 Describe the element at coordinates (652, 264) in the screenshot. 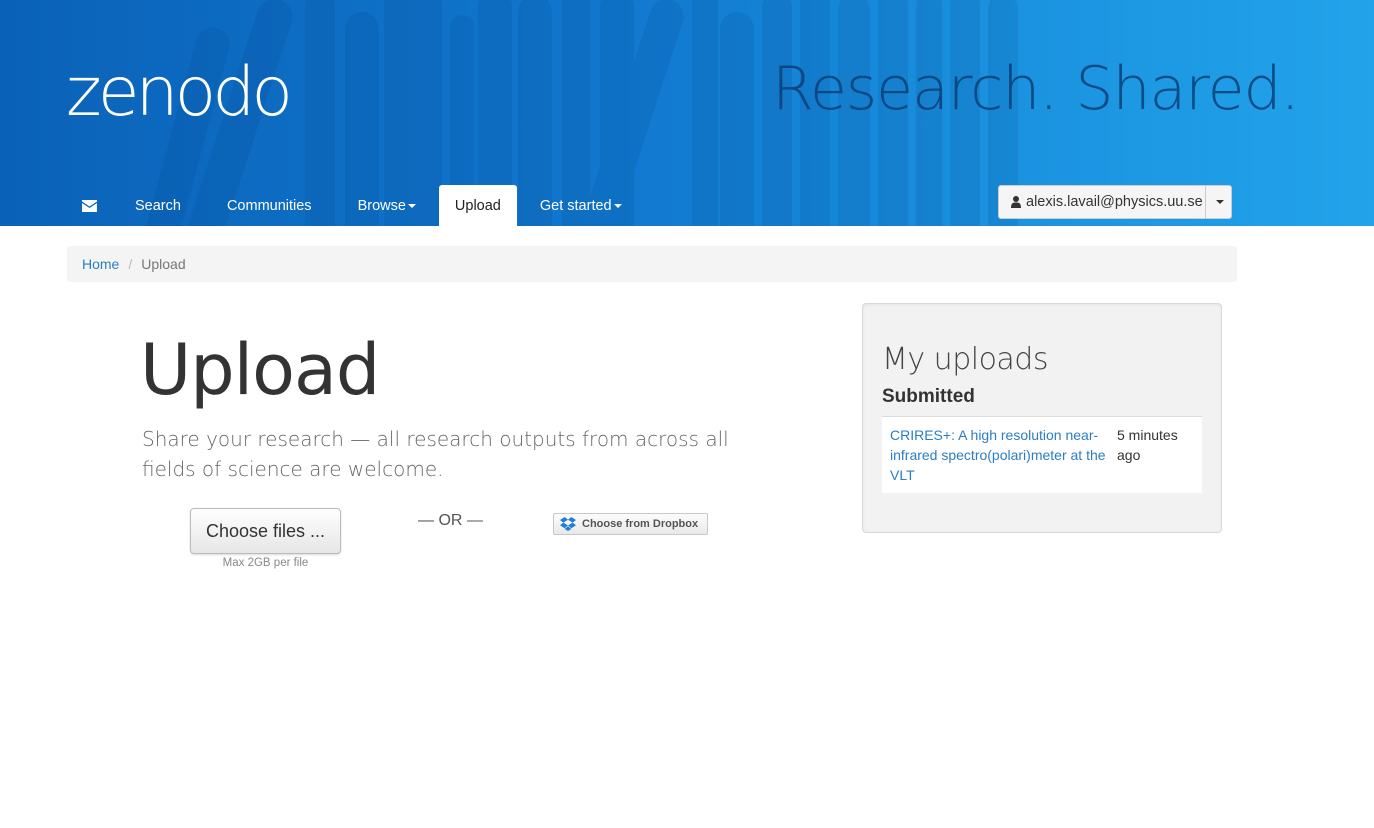

I see `breadcrumb: Home / Upload` at that location.